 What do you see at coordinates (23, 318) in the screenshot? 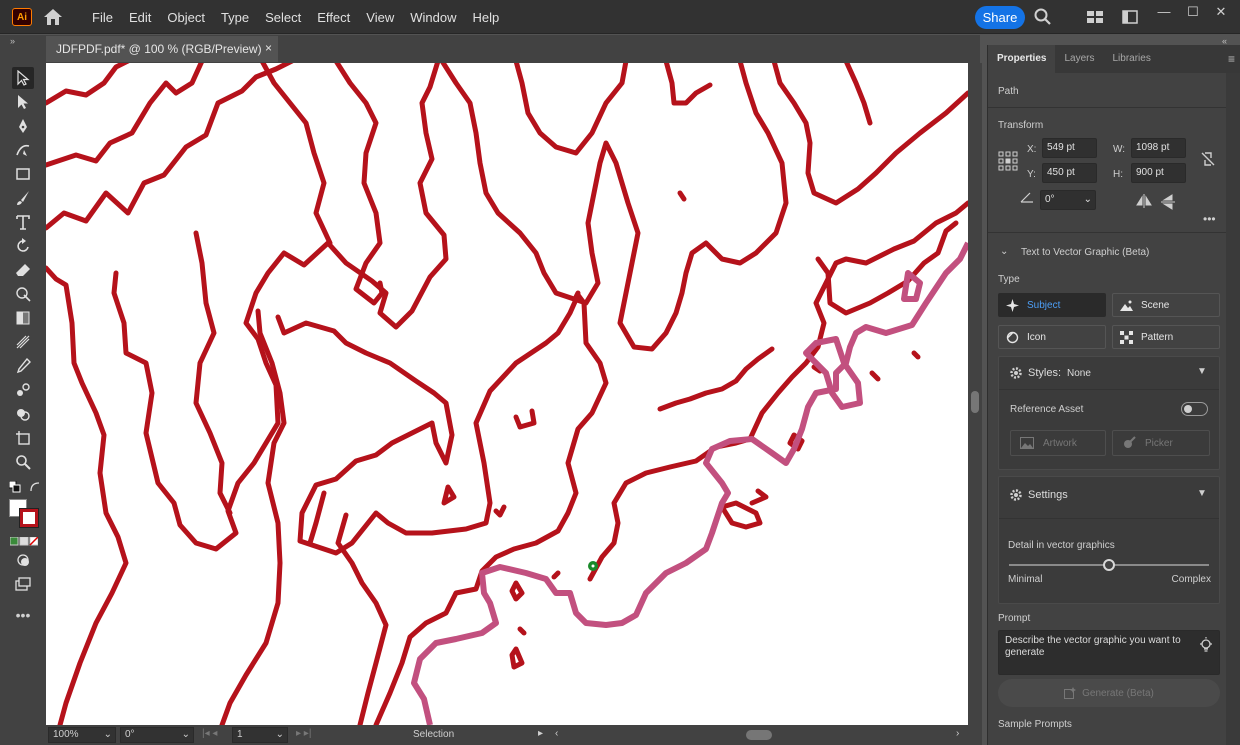
I see `gradient-tool-icon` at bounding box center [23, 318].